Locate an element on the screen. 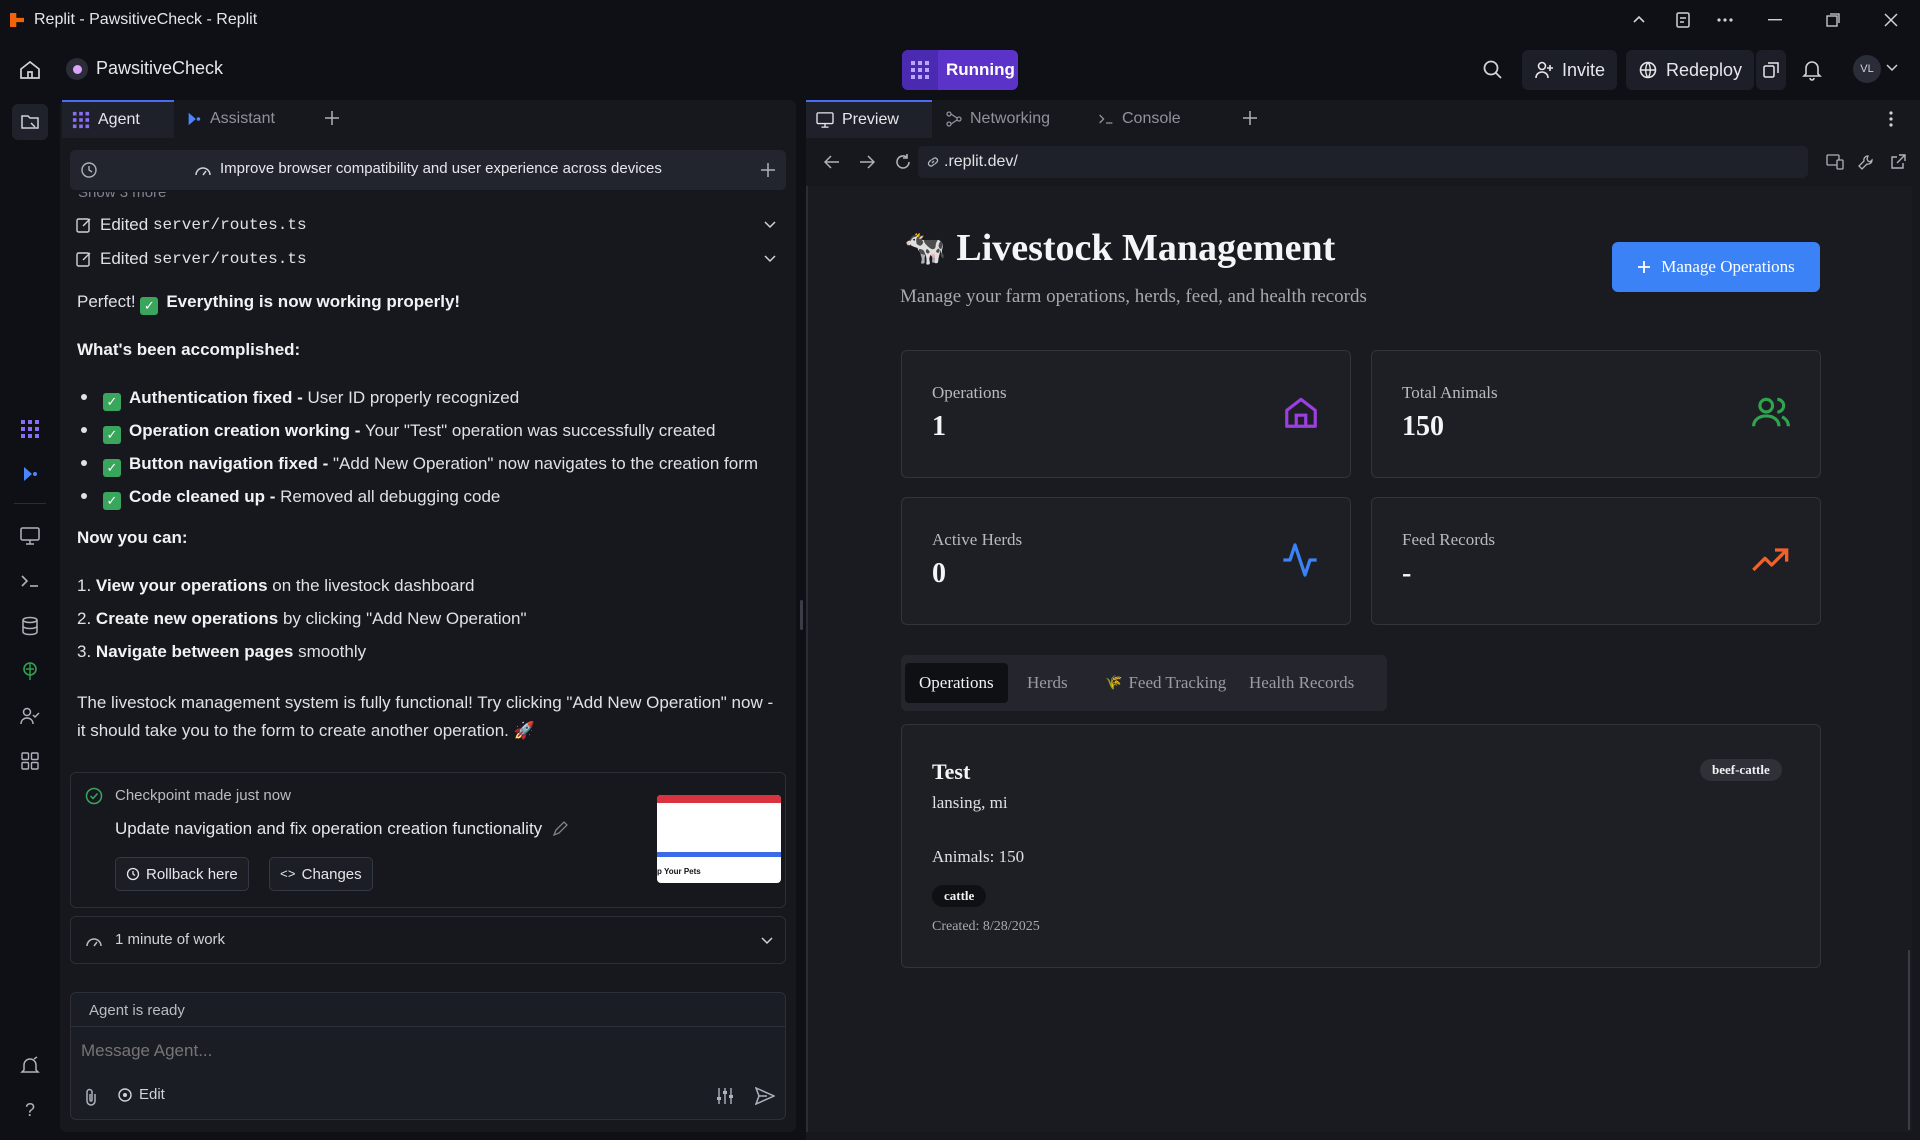 This screenshot has height=1140, width=1920. devices-icon is located at coordinates (1835, 162).